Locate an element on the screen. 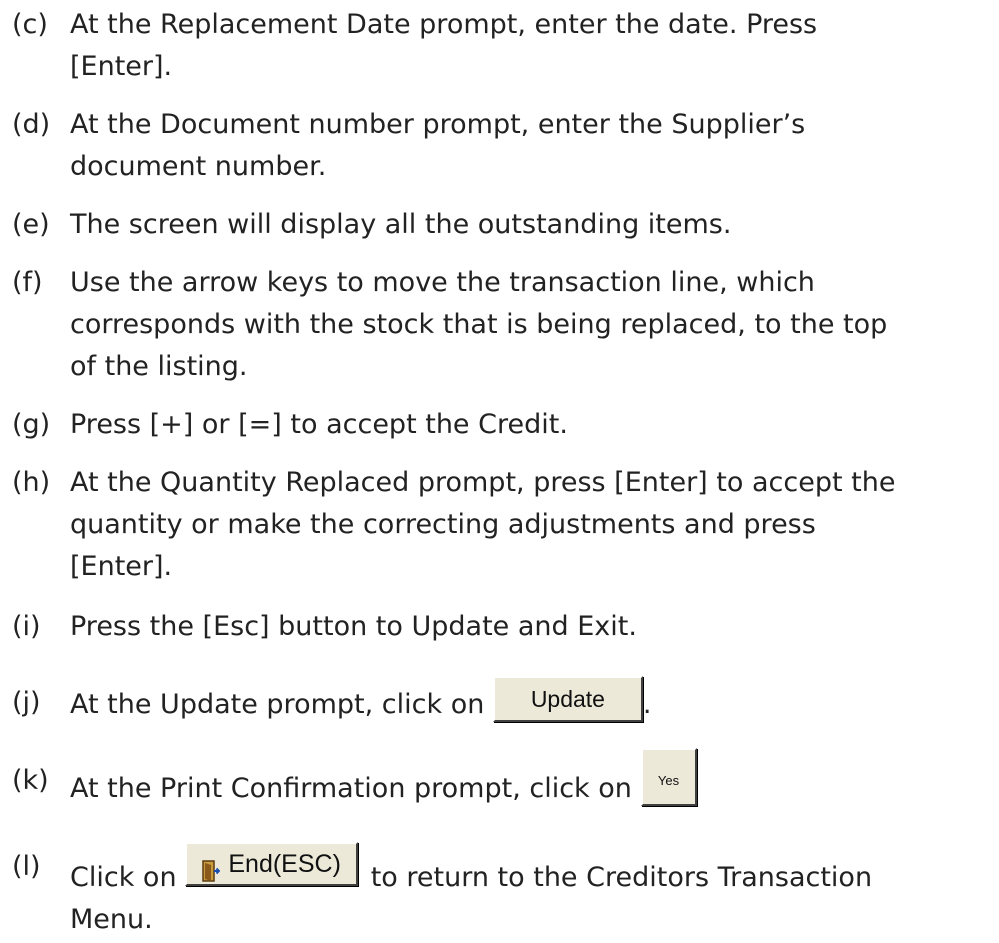  step-text-line: At the Update prompt, click on Update. is located at coordinates (528, 702).